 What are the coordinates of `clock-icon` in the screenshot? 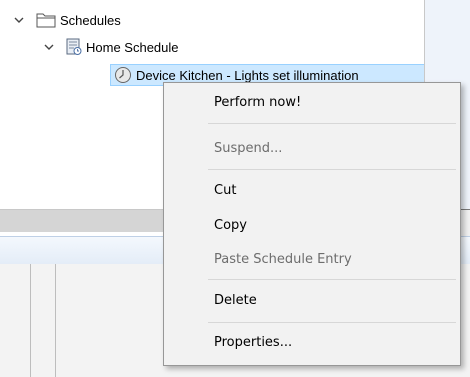 It's located at (123, 75).